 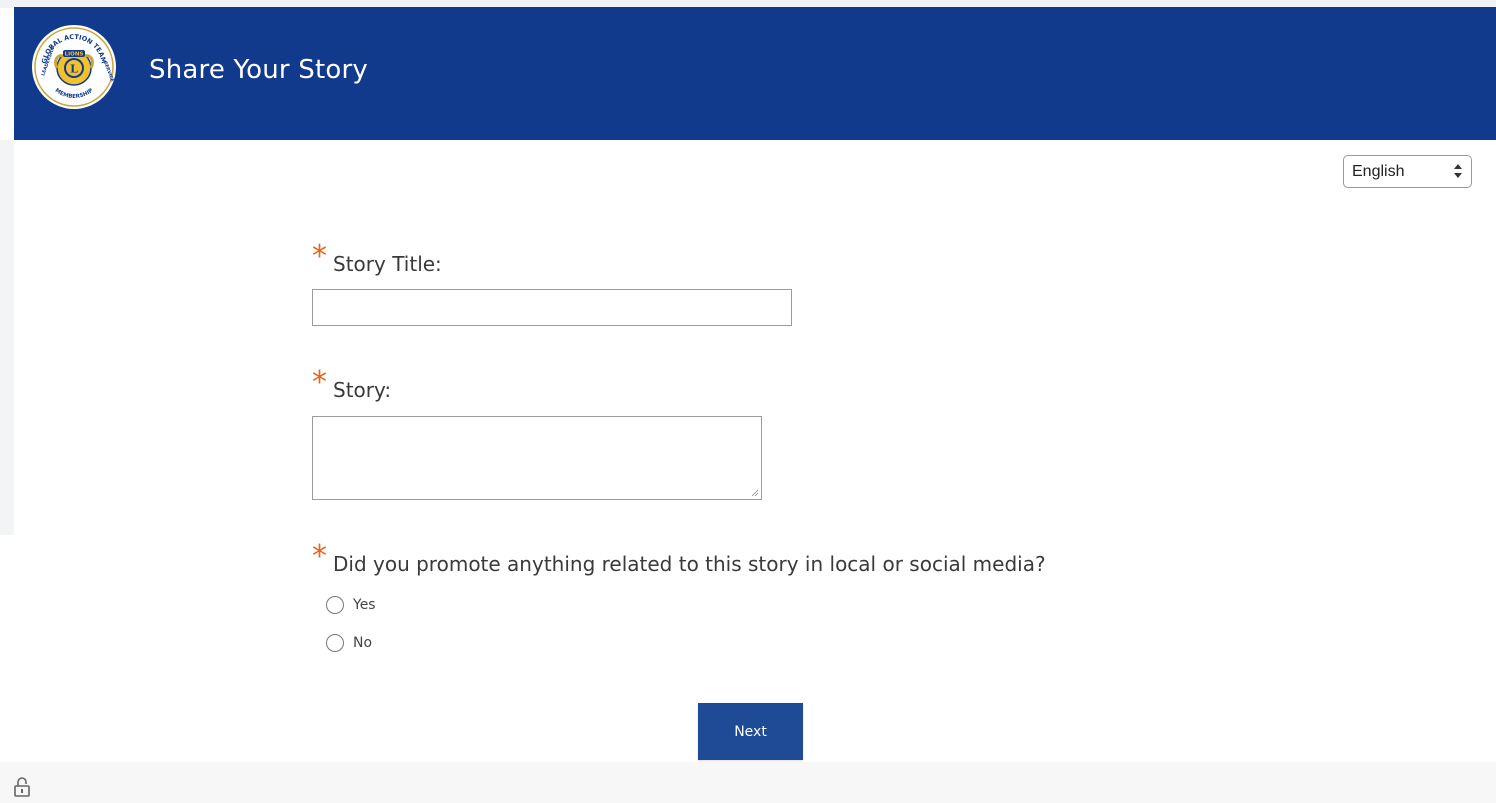 What do you see at coordinates (335, 643) in the screenshot?
I see `radio-button-no` at bounding box center [335, 643].